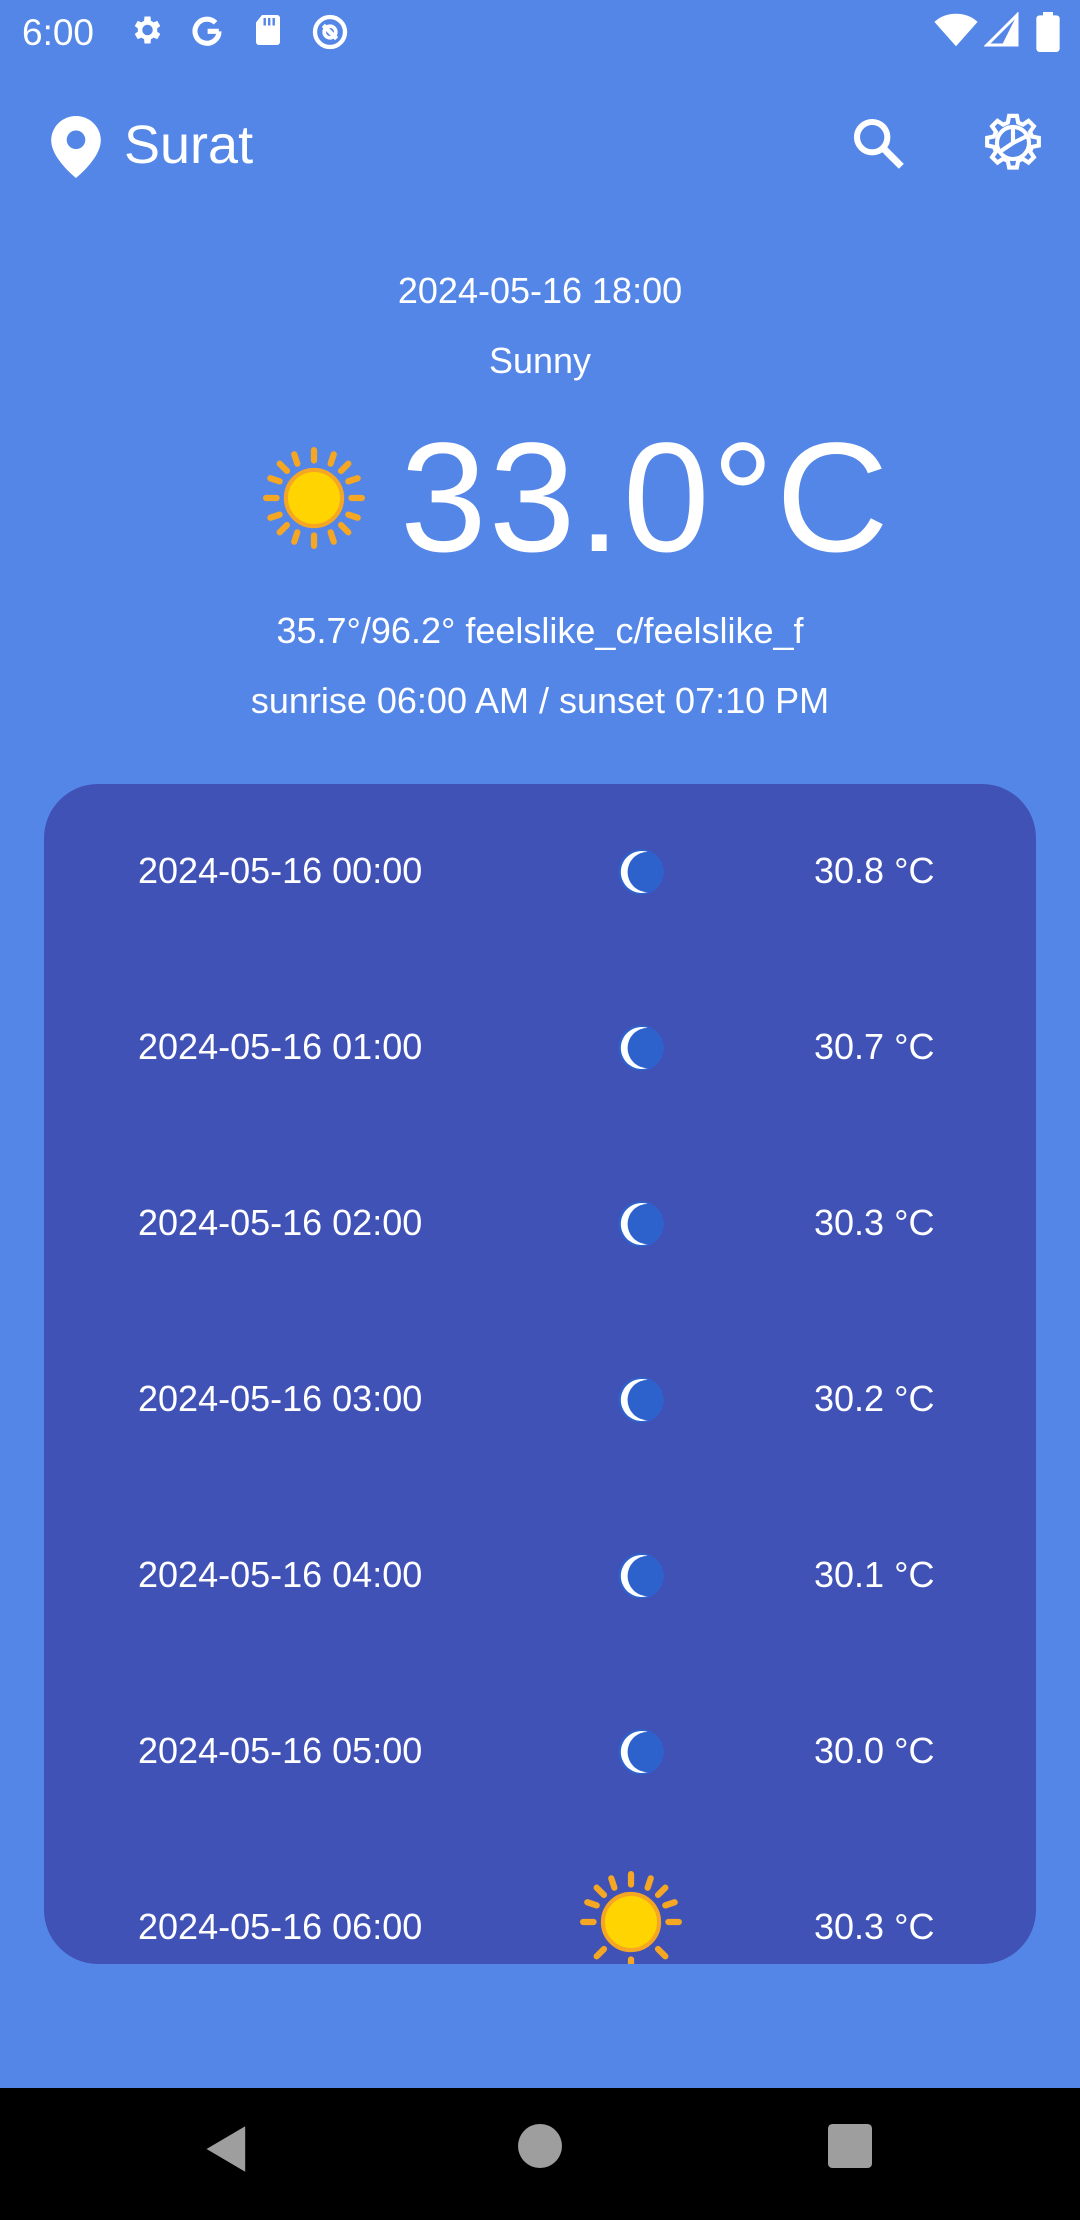  Describe the element at coordinates (268, 30) in the screenshot. I see `sd-card-icon` at that location.